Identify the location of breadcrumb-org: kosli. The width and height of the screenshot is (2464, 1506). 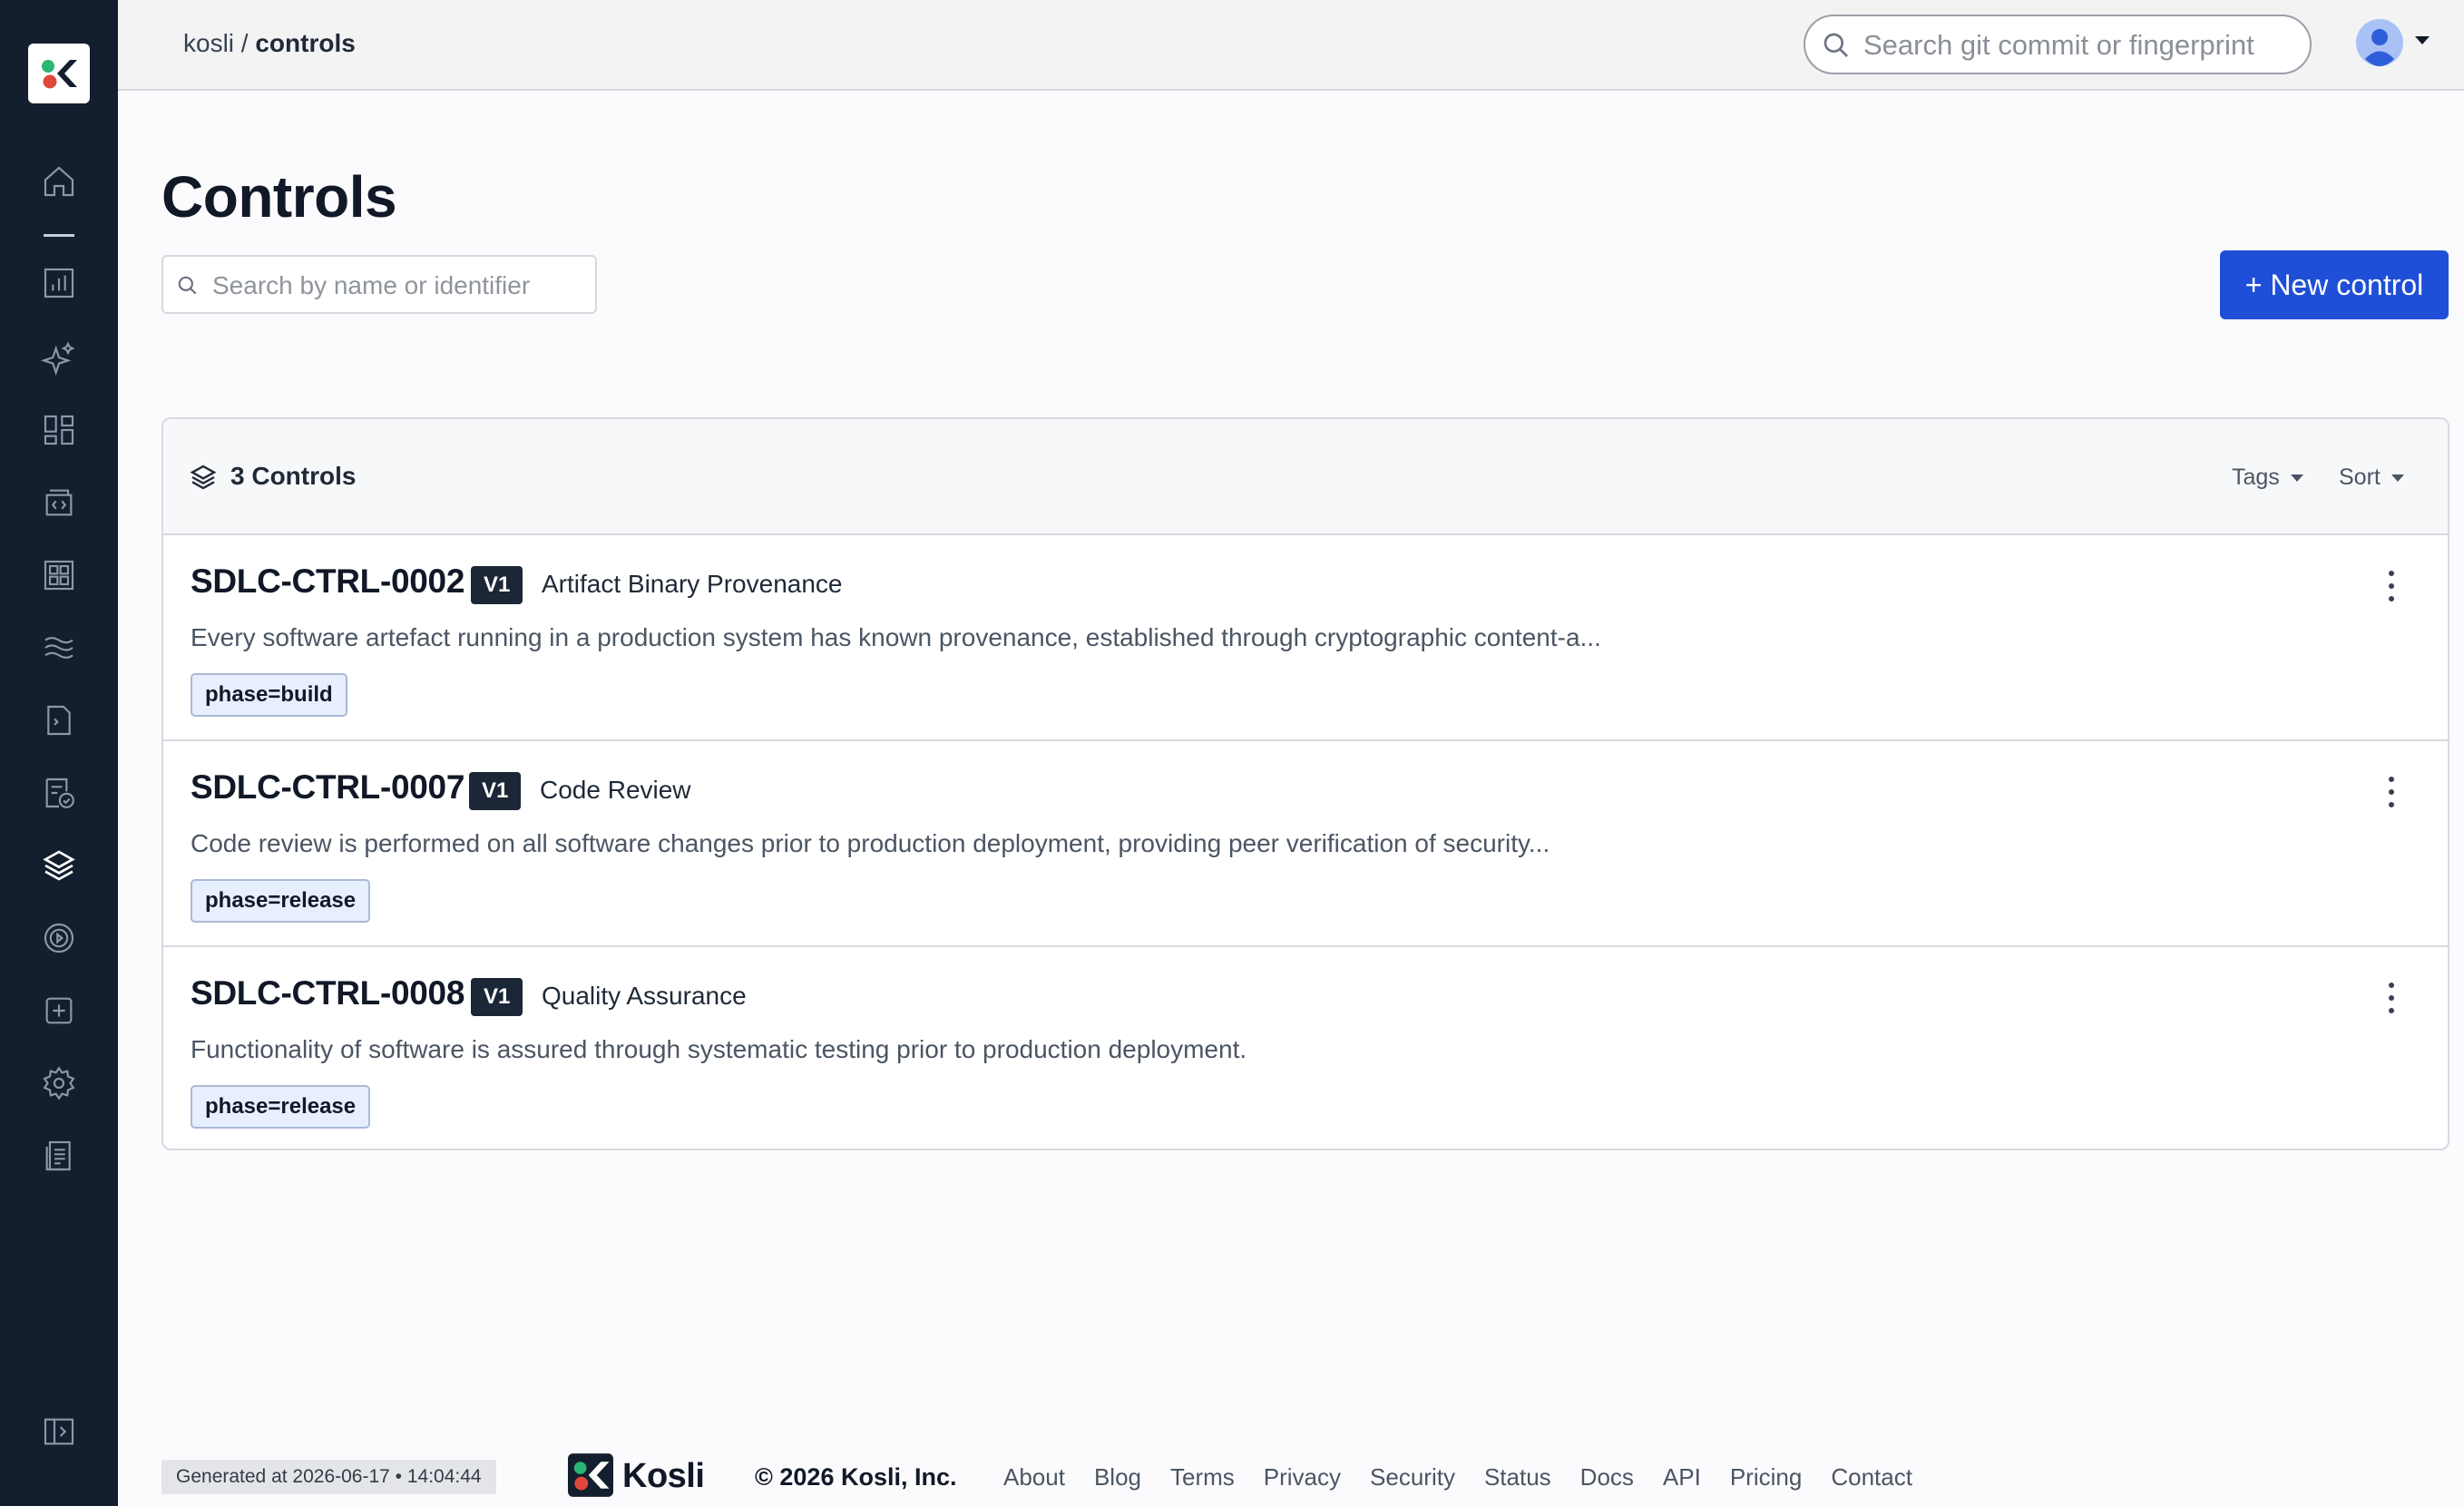
(209, 43).